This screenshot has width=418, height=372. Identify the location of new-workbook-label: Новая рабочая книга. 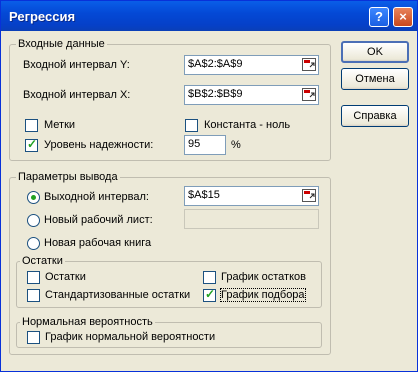
(98, 243).